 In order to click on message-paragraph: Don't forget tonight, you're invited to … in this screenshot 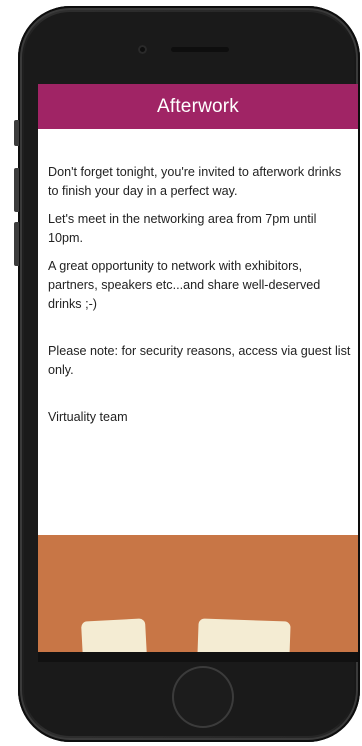, I will do `click(195, 181)`.